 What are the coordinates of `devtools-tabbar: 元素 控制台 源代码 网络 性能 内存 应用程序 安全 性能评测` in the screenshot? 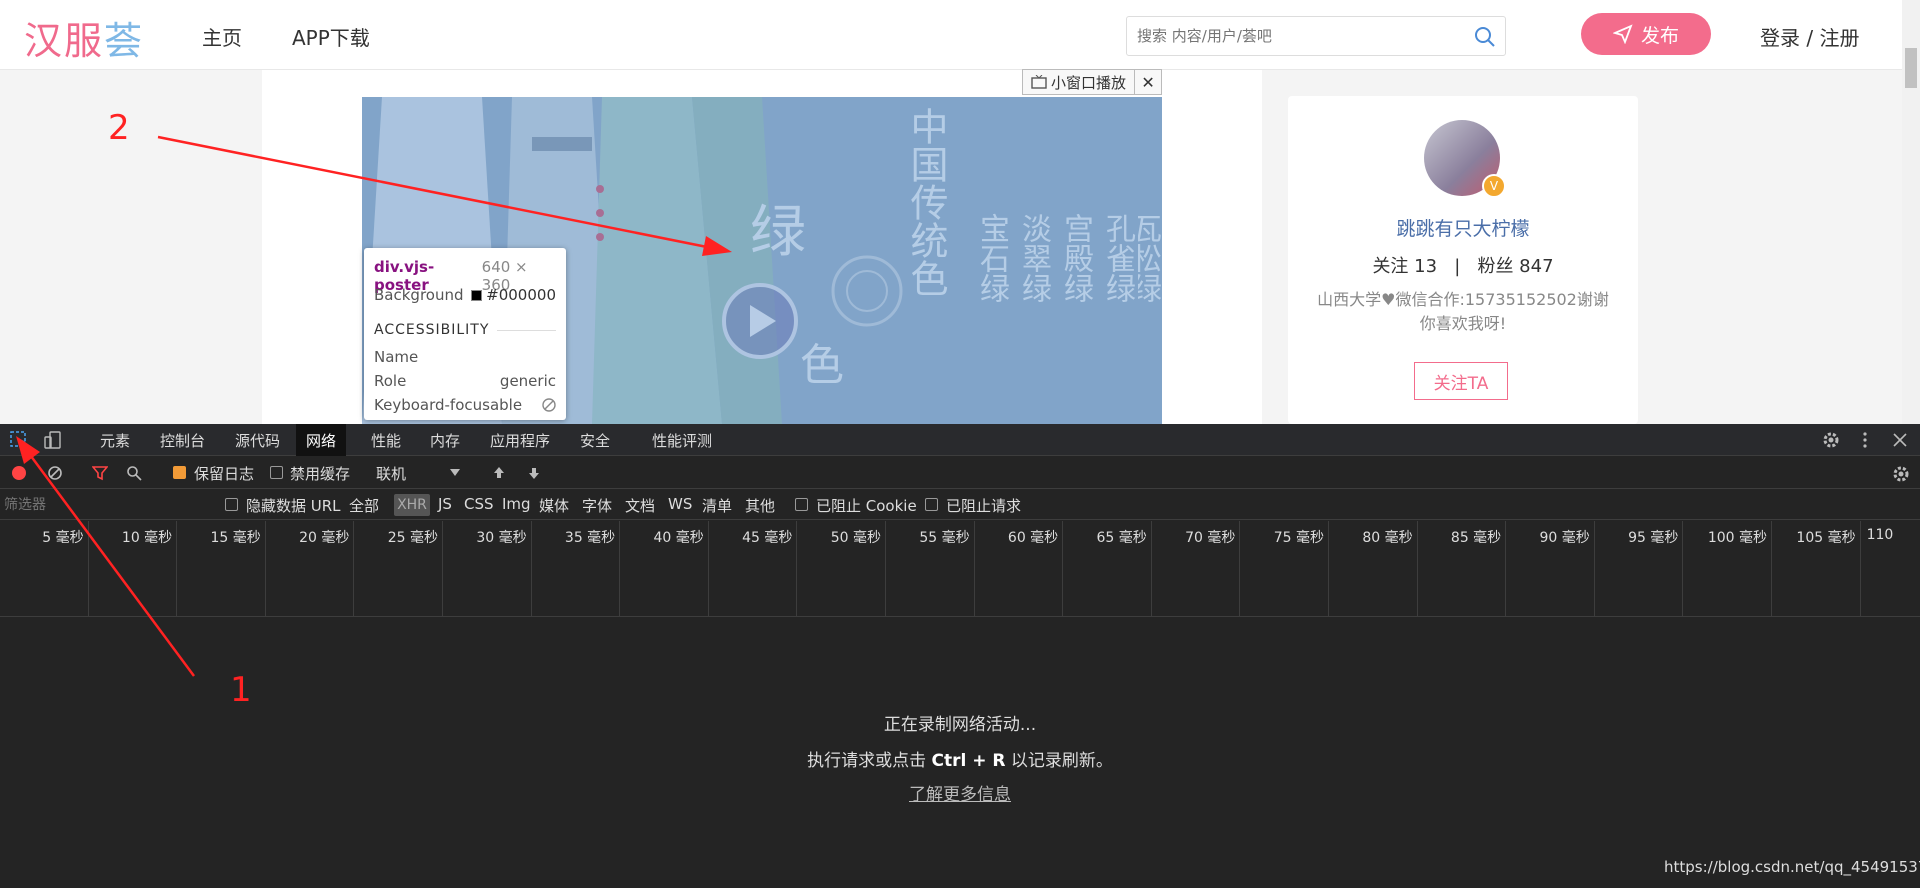 It's located at (960, 440).